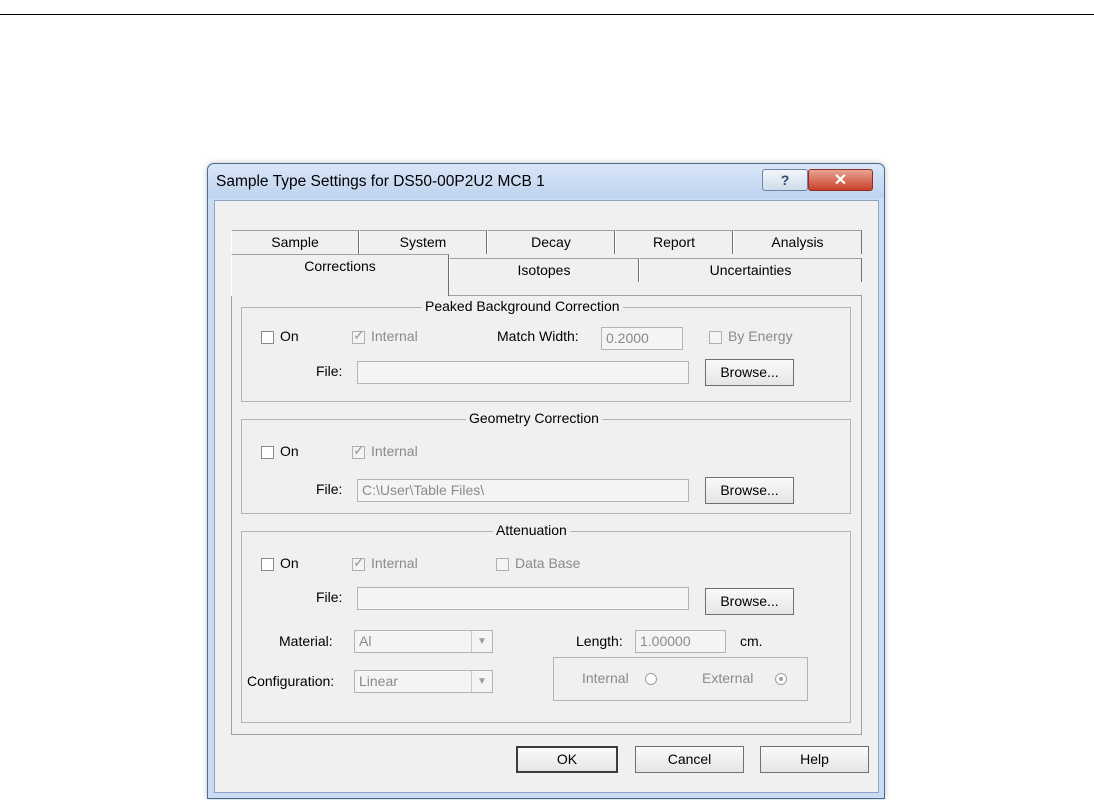 This screenshot has width=1094, height=800. I want to click on tab-corrections: Corrections, so click(340, 275).